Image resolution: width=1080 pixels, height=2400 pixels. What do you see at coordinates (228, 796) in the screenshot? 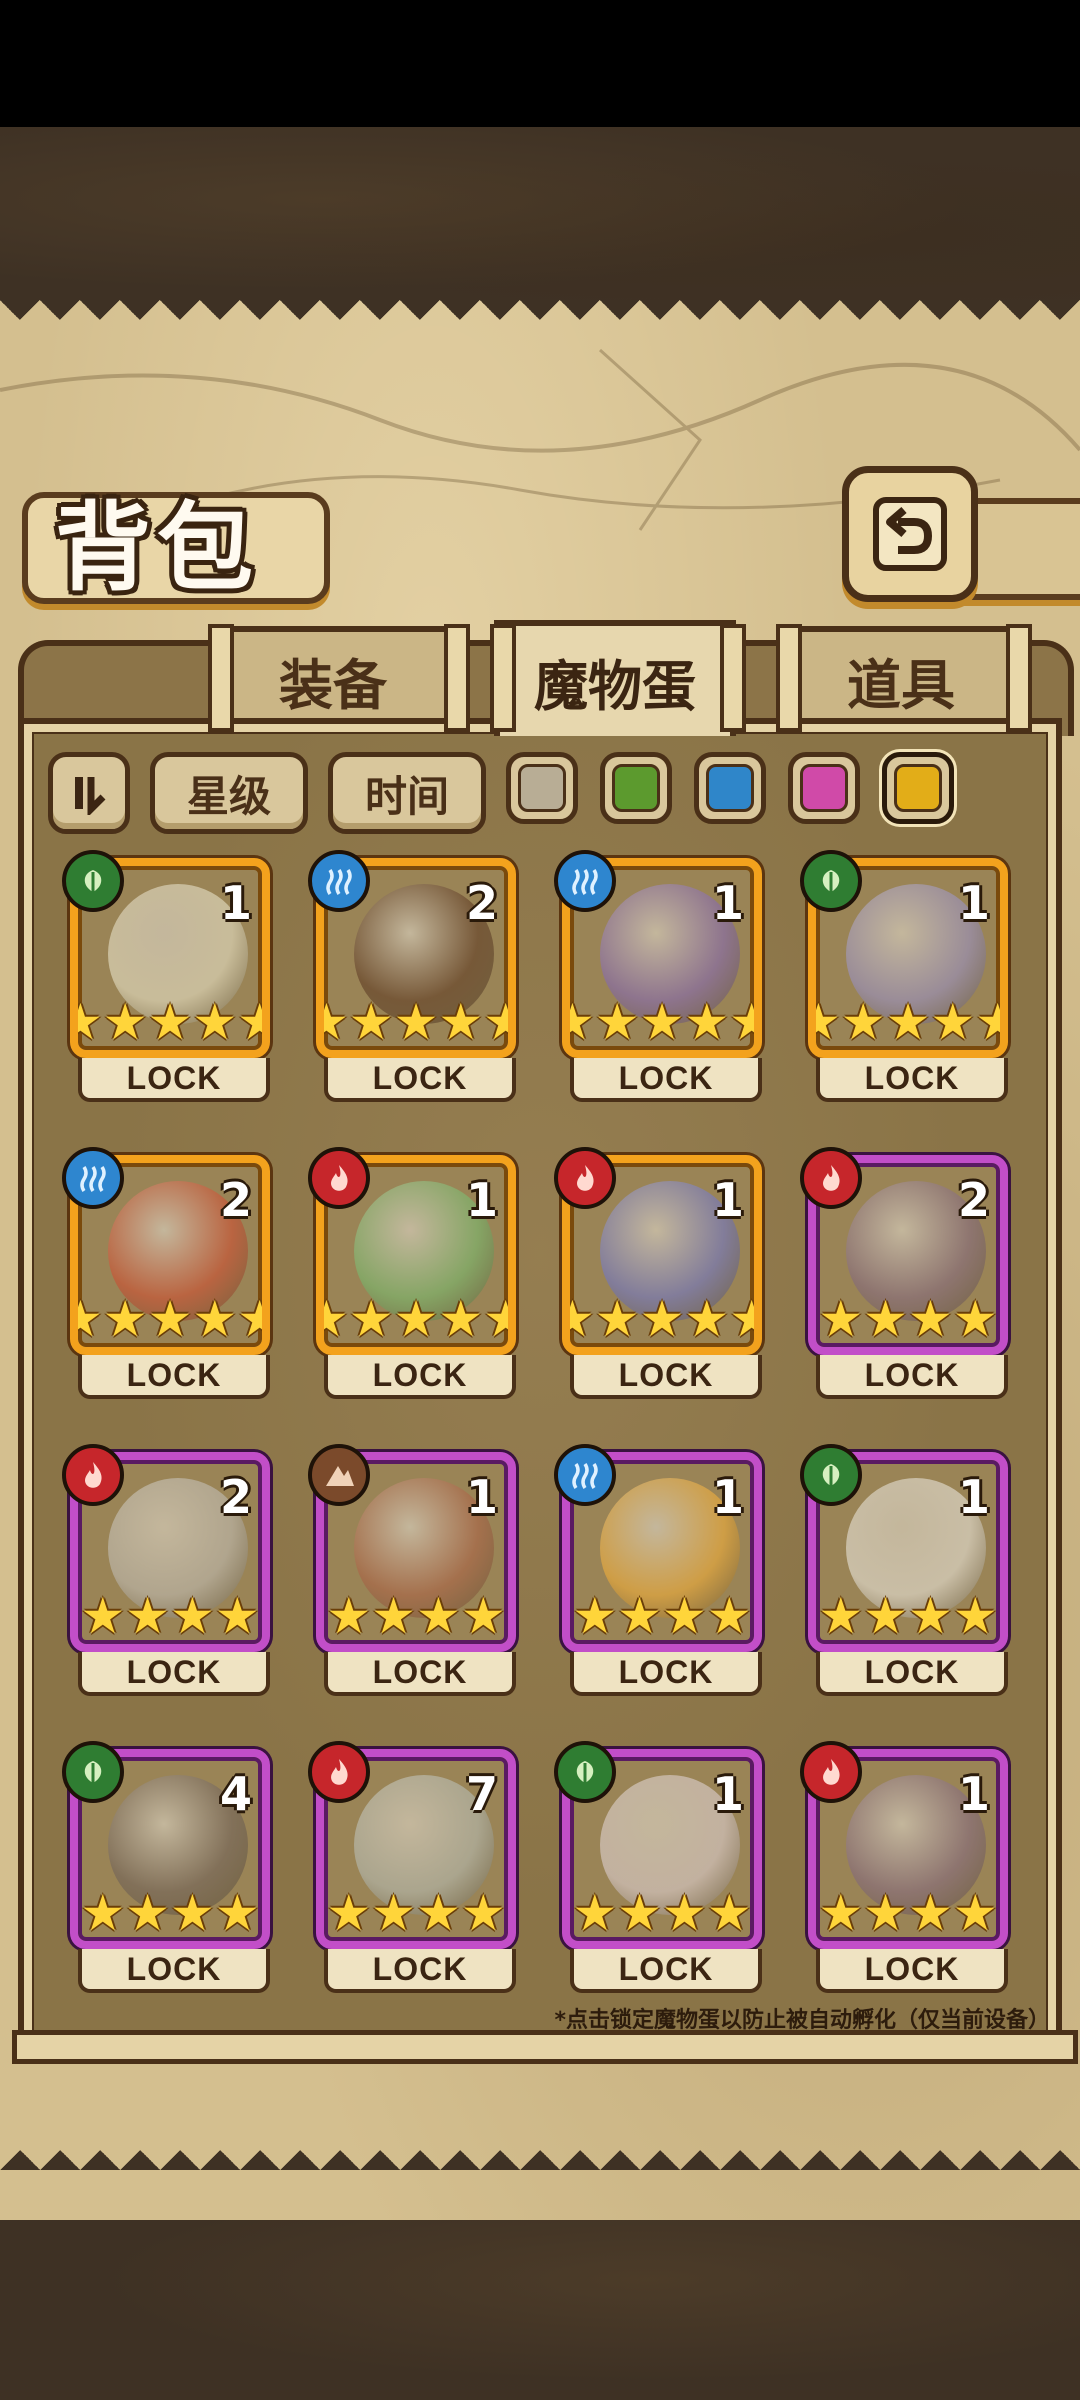
I see `sort-by-stars-label: 星级` at bounding box center [228, 796].